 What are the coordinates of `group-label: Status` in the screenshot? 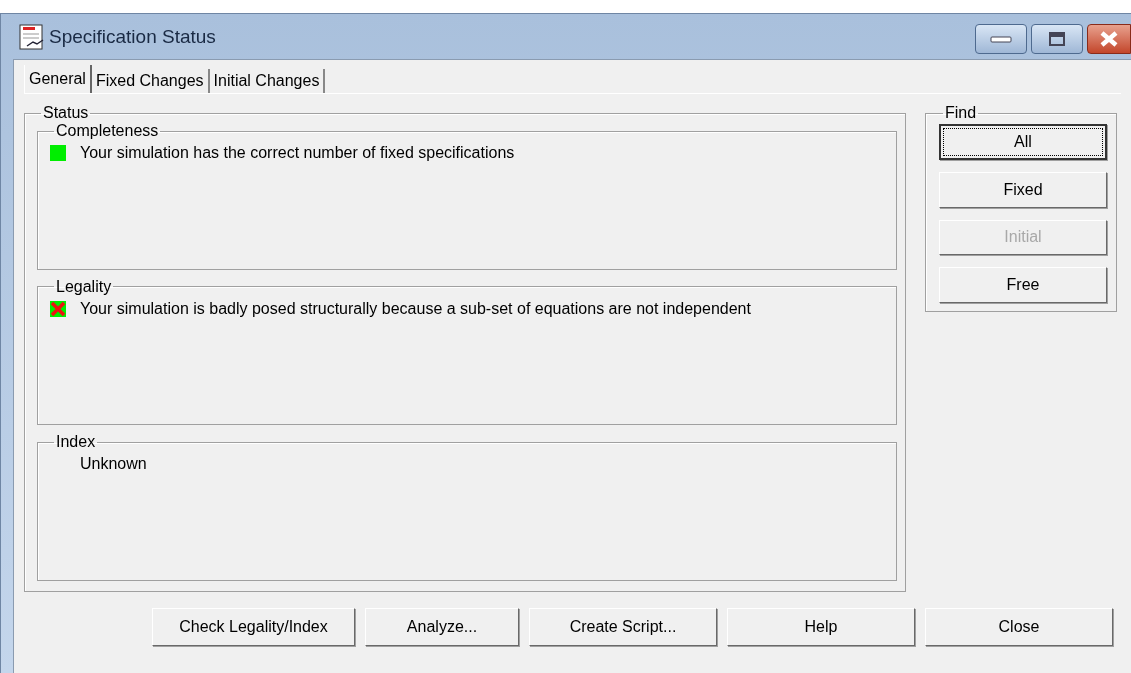 It's located at (66, 113).